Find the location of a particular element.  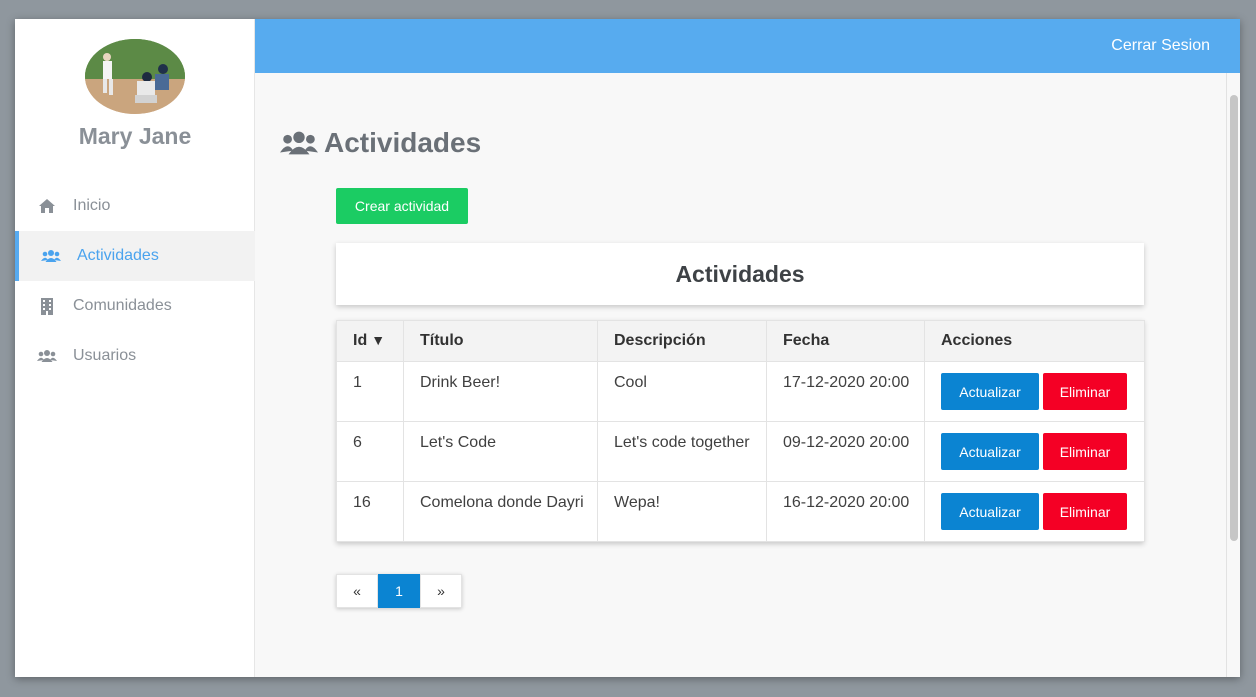

column-header-acciones: Acciones is located at coordinates (1034, 341).